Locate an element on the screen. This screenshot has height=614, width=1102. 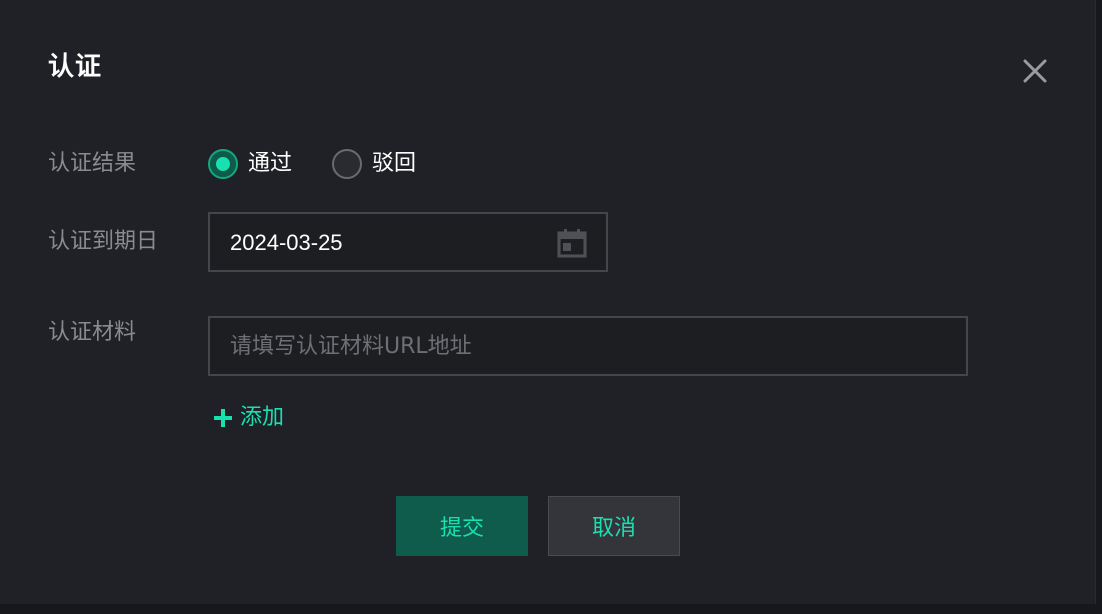
radio-pass-indicator is located at coordinates (223, 164).